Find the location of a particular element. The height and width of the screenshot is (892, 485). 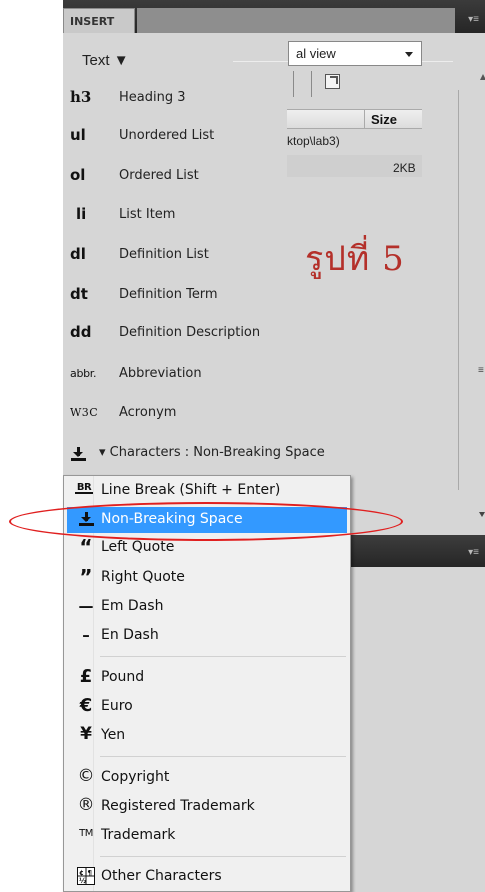

insert-item-label: List Item is located at coordinates (147, 214).